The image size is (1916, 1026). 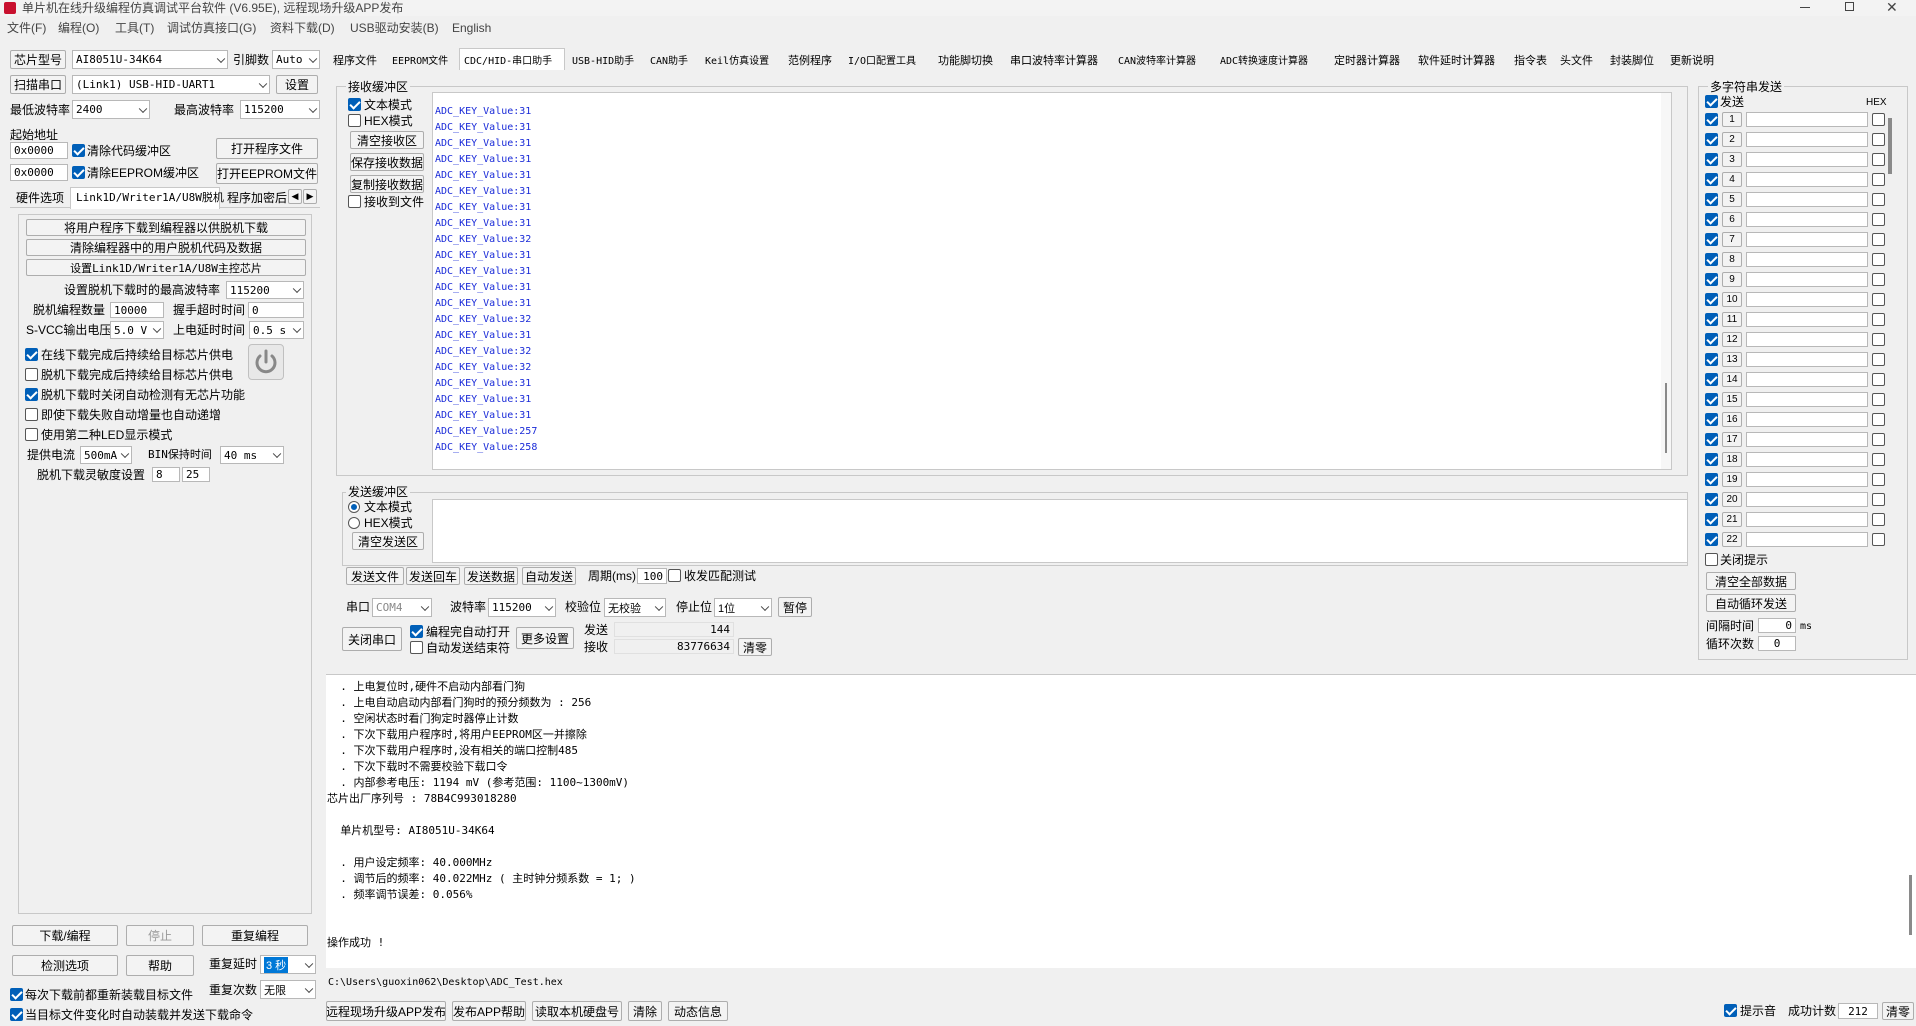 What do you see at coordinates (1805, 7) in the screenshot?
I see `minimize-icon` at bounding box center [1805, 7].